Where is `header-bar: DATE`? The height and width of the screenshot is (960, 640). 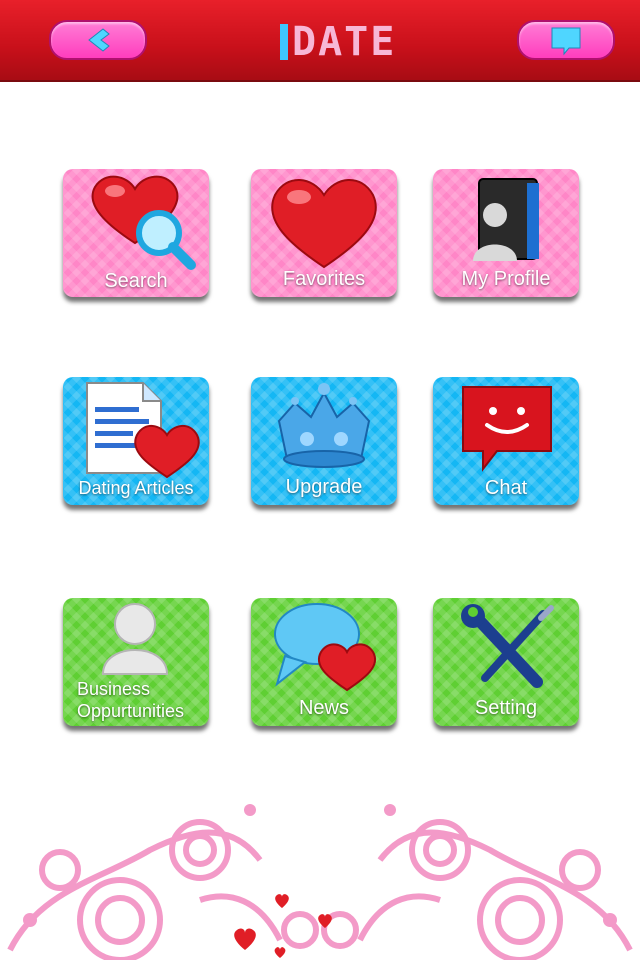
header-bar: DATE is located at coordinates (320, 41).